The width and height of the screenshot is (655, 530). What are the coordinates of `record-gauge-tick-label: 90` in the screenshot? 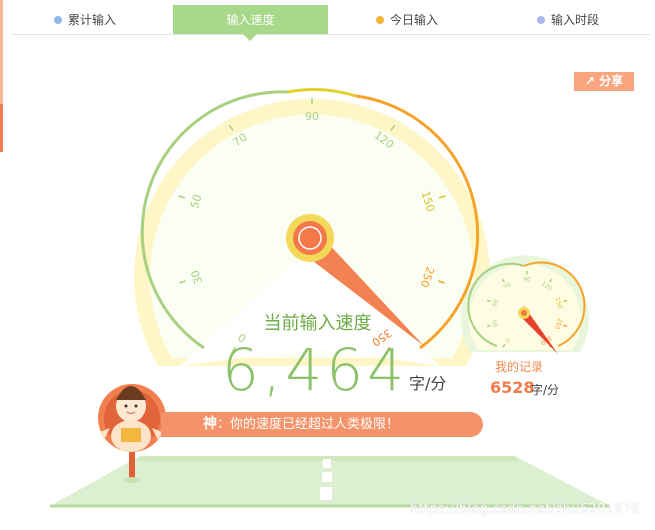 It's located at (527, 280).